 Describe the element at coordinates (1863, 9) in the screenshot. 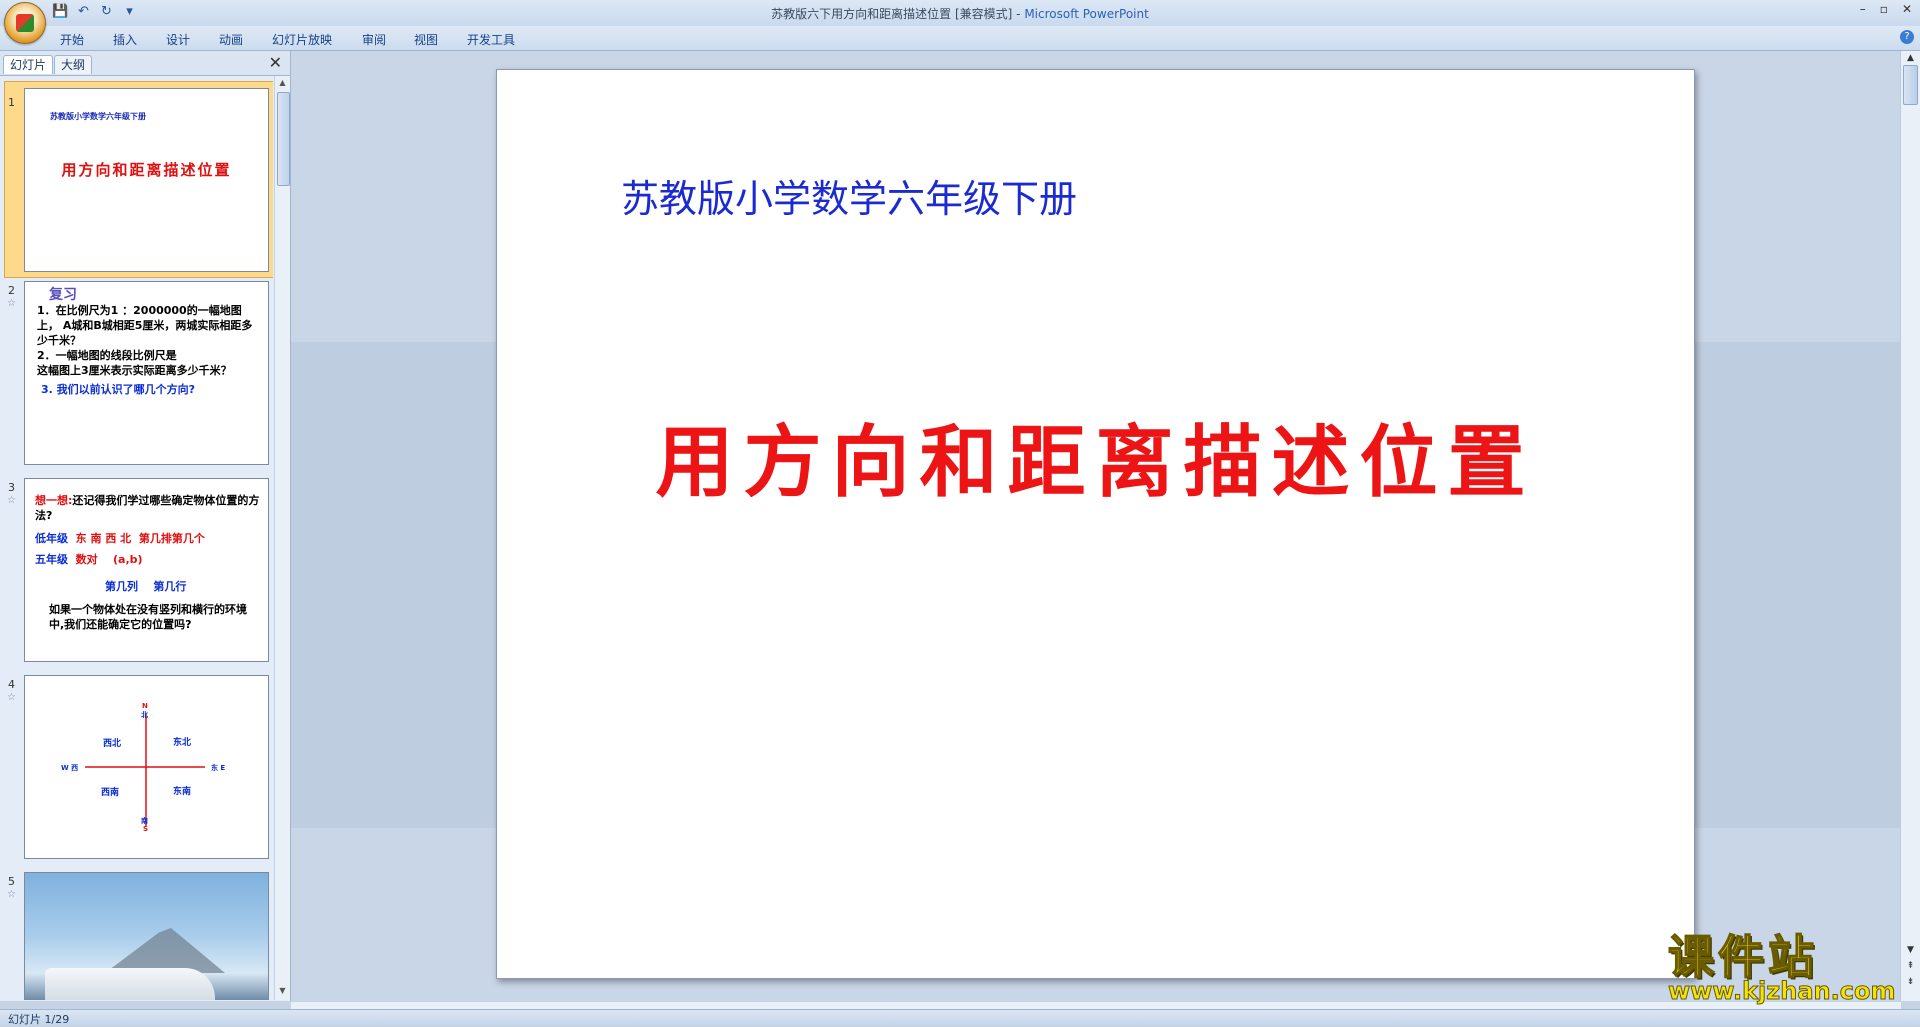

I see `minimize-button: –` at that location.